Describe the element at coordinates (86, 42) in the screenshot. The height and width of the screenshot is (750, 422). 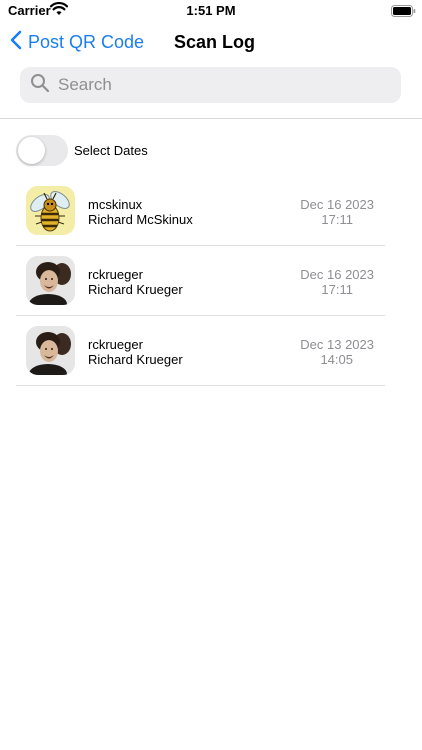
I see `back-button-label: Post QR Code` at that location.